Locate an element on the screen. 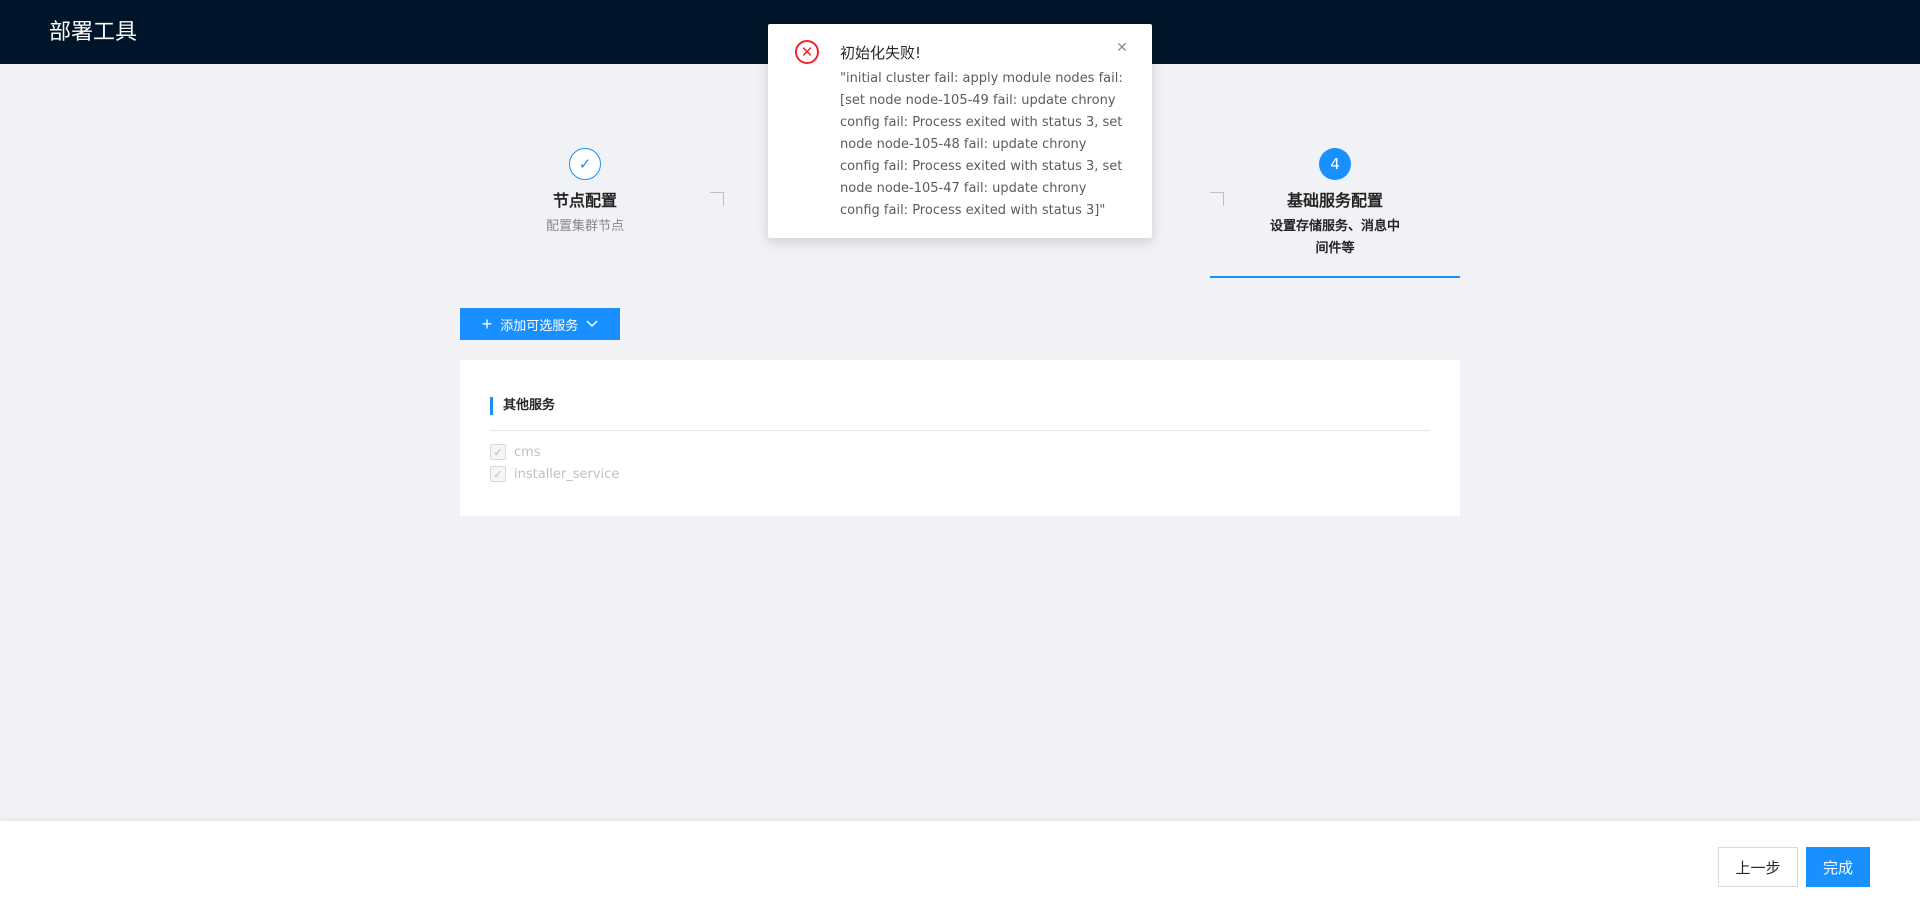 The image size is (1920, 911). app-title: 部署工具 is located at coordinates (93, 32).